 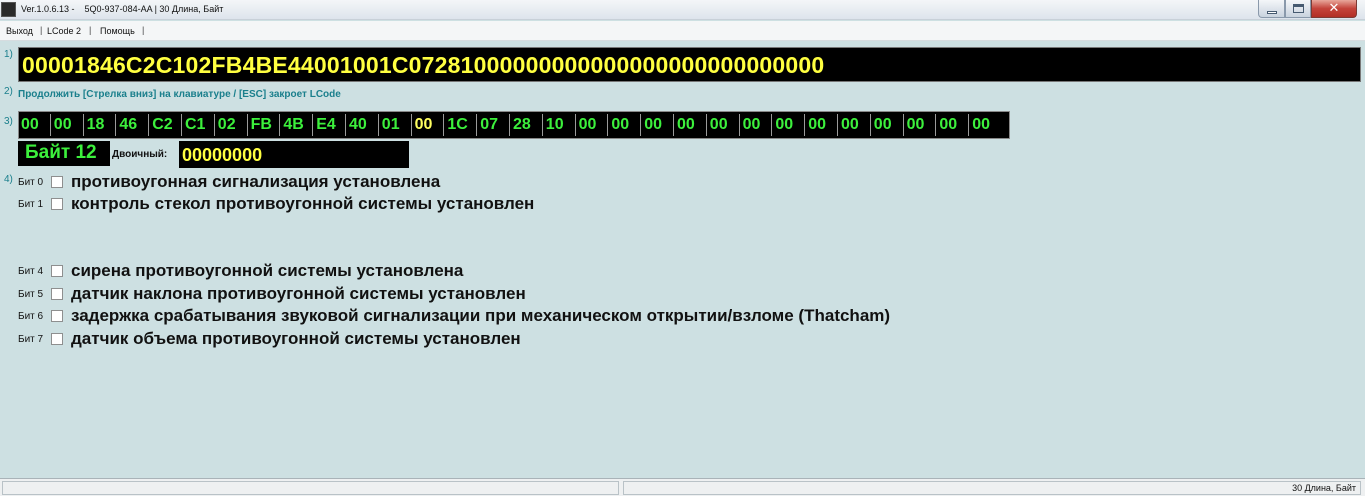 What do you see at coordinates (555, 125) in the screenshot?
I see `byte-cell: 10` at bounding box center [555, 125].